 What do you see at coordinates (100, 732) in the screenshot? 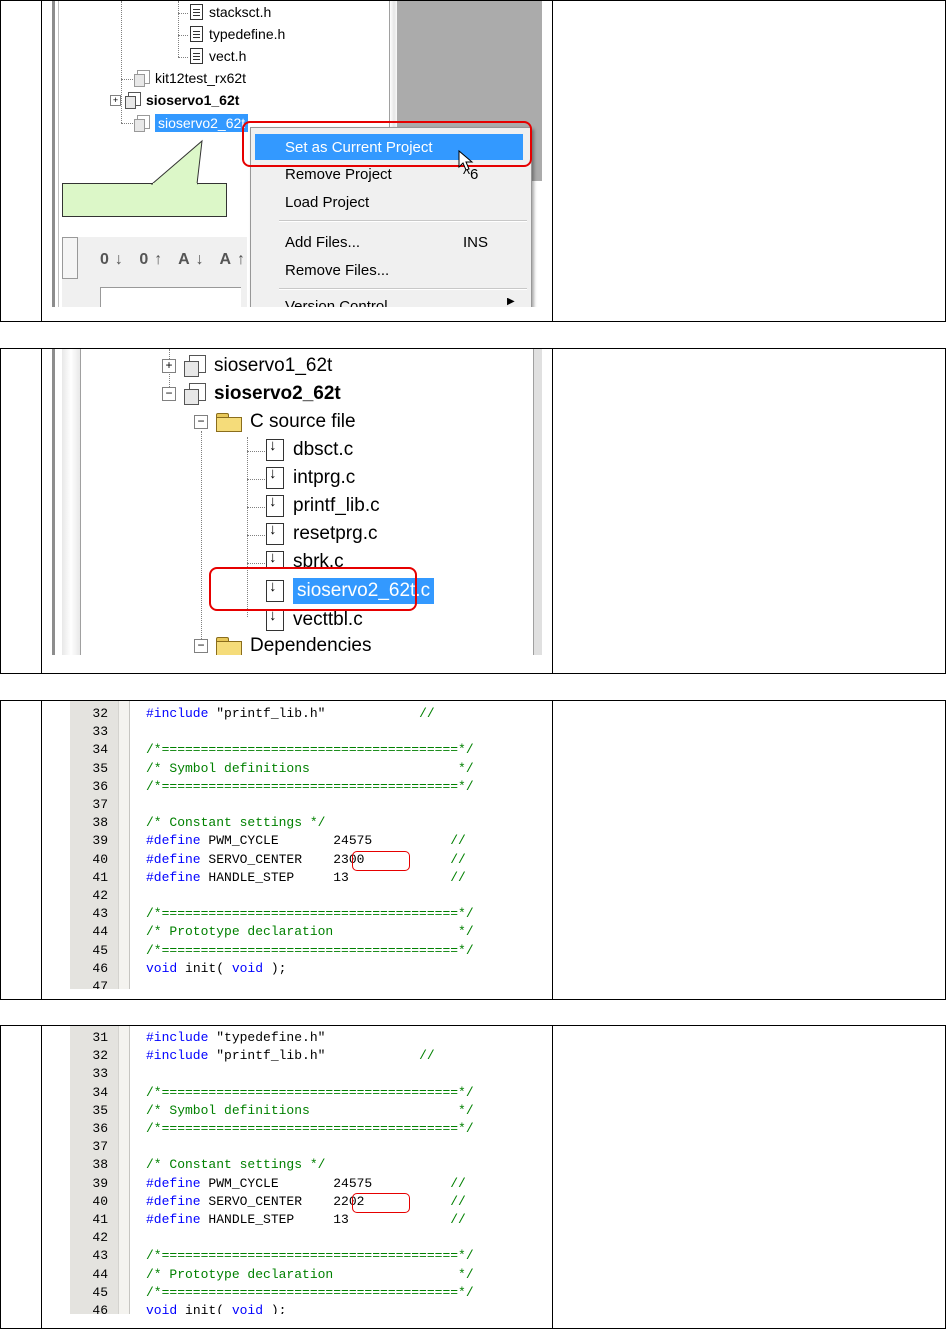
I see `line-number: 33` at bounding box center [100, 732].